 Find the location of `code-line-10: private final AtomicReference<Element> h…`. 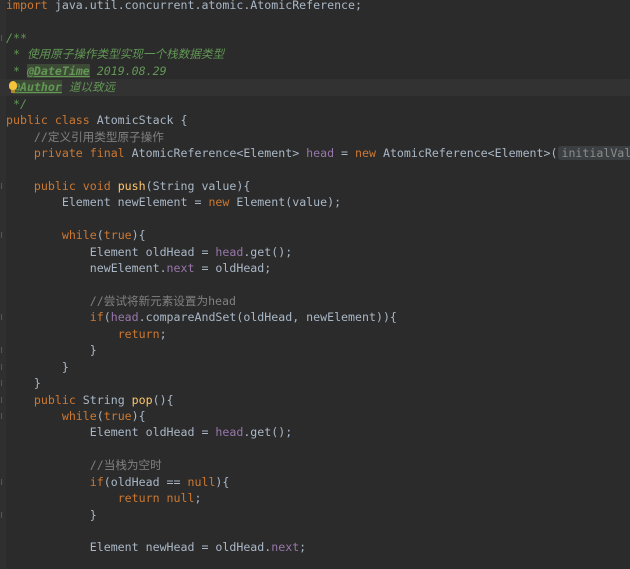

code-line-10: private final AtomicReference<Element> h… is located at coordinates (315, 153).